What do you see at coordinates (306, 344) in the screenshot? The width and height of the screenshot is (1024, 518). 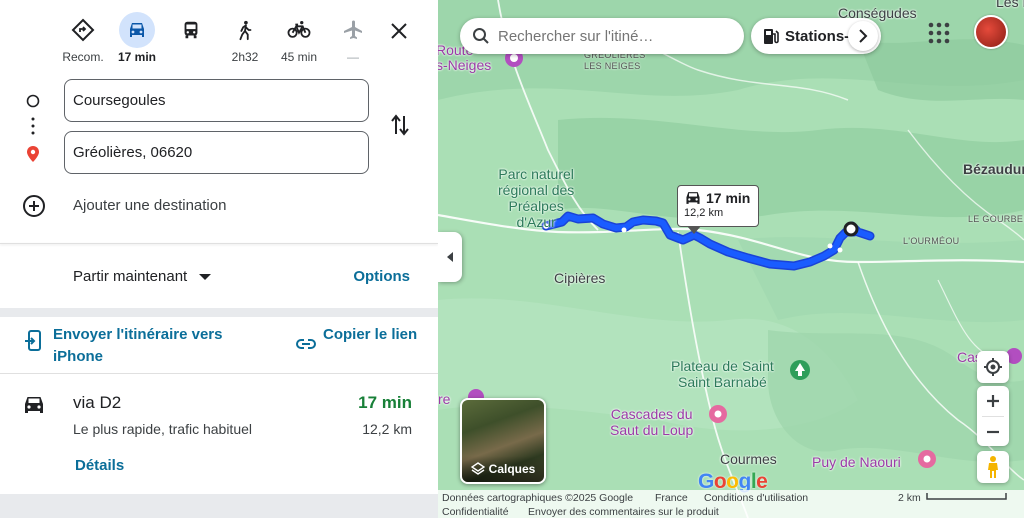 I see `link-icon` at bounding box center [306, 344].